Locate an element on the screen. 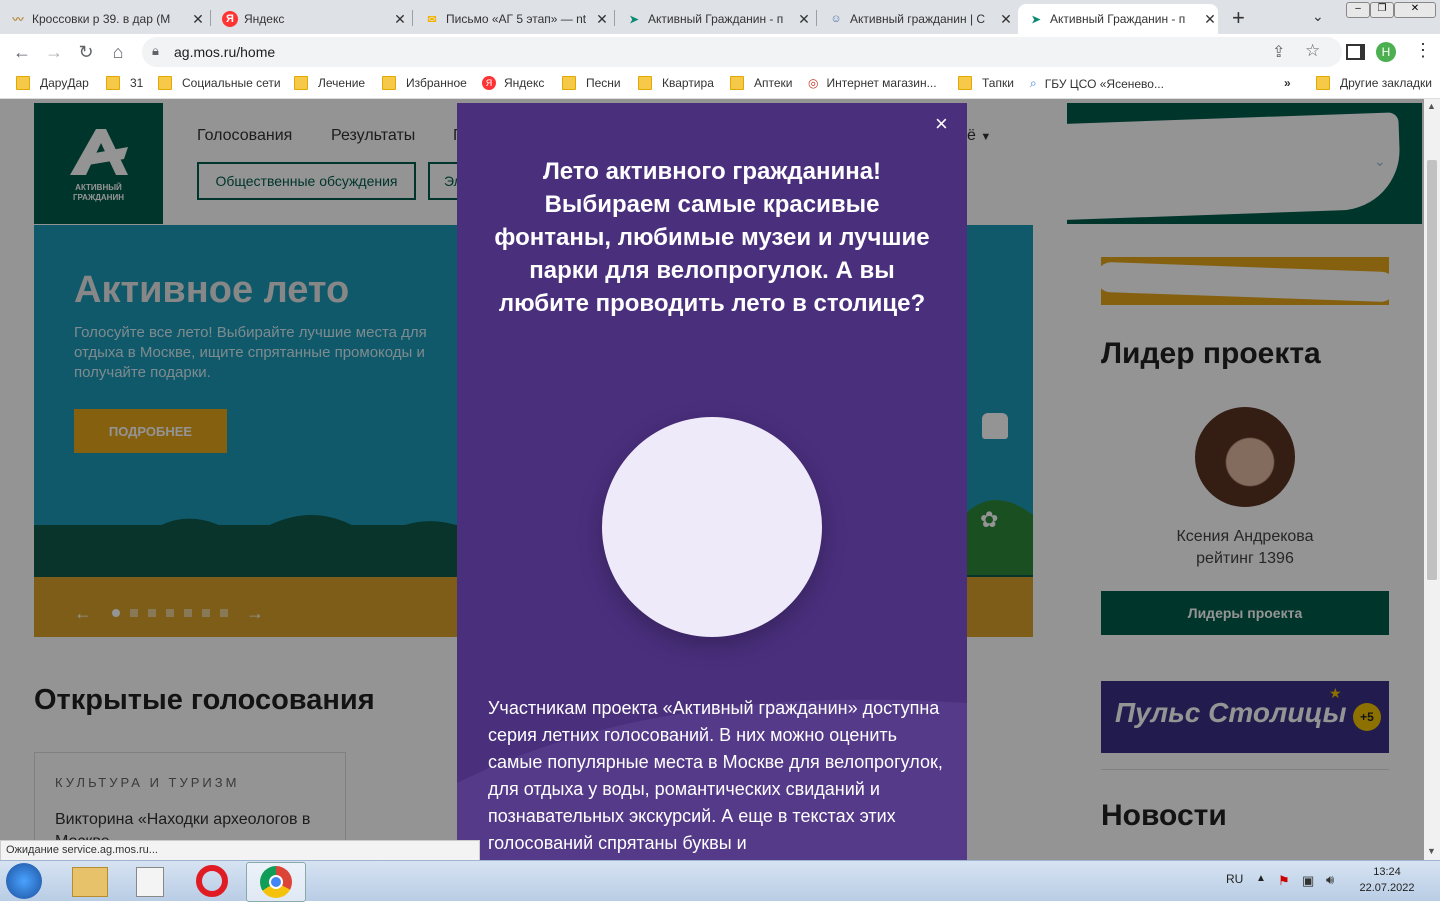 The height and width of the screenshot is (902, 1440). chrome-icon is located at coordinates (276, 882).